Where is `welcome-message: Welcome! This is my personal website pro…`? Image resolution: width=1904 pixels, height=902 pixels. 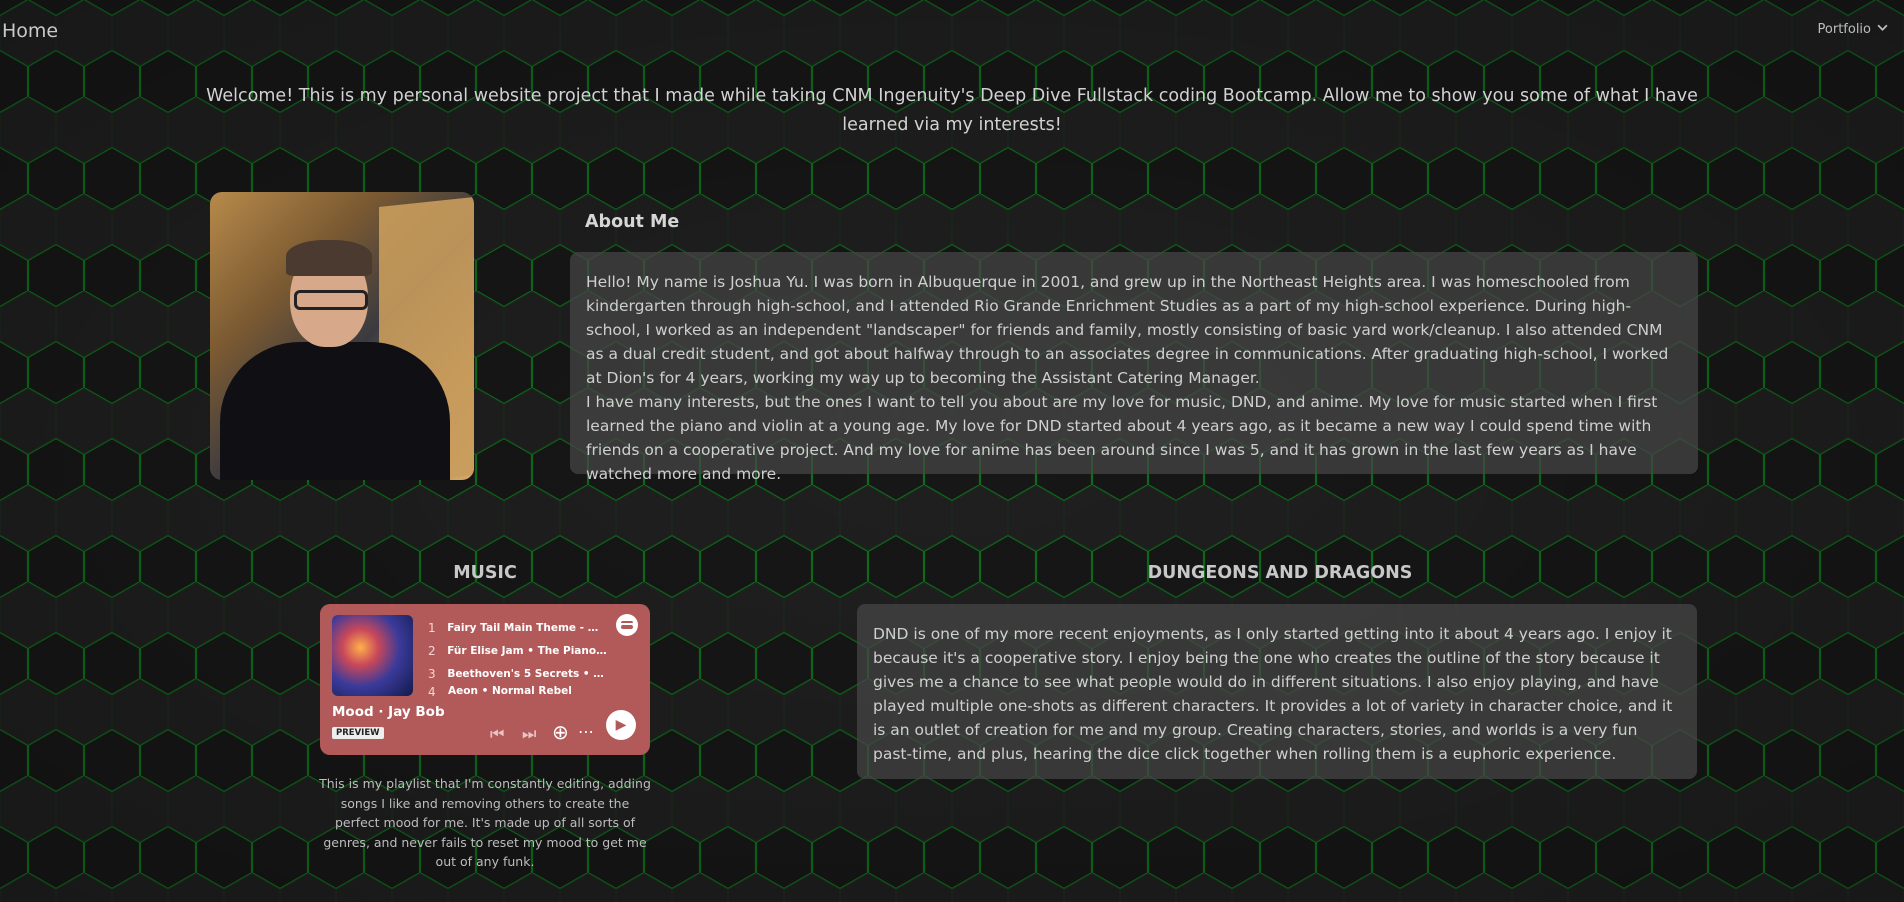
welcome-message: Welcome! This is my personal website pro… is located at coordinates (952, 110).